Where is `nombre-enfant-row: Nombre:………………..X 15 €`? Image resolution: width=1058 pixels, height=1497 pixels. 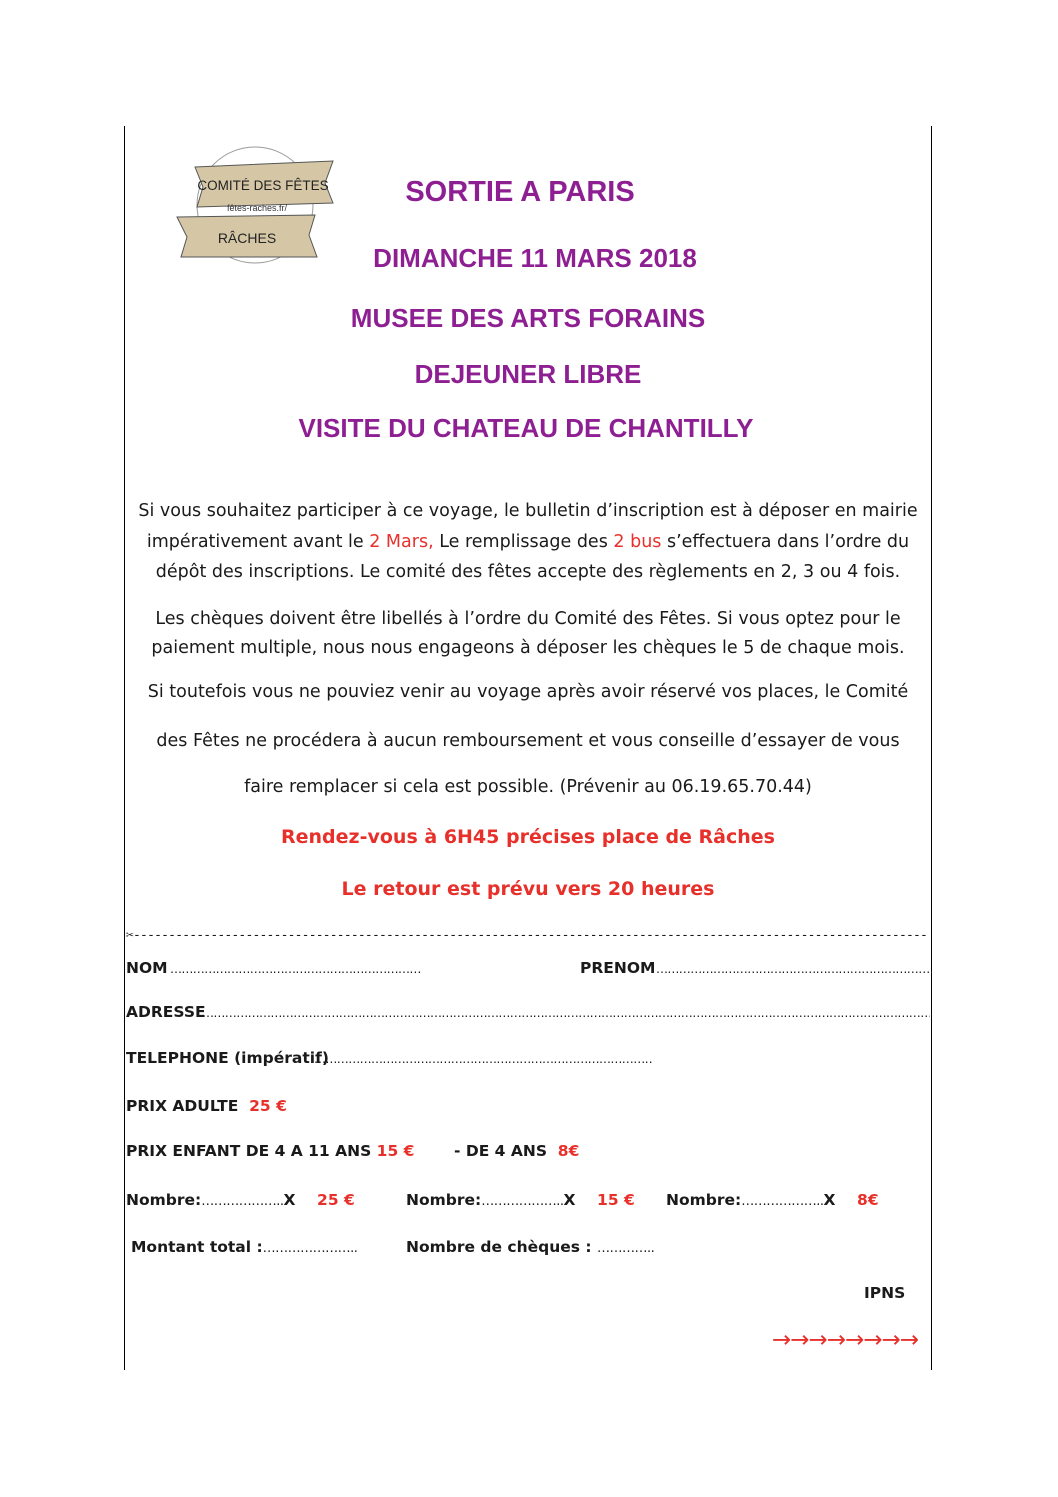
nombre-enfant-row: Nombre:………………..X 15 € is located at coordinates (520, 1200).